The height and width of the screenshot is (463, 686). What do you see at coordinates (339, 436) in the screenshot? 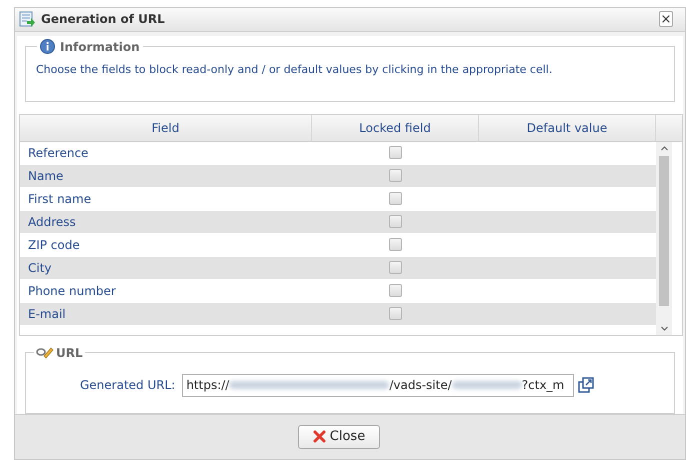
I see `close-button: Close` at bounding box center [339, 436].